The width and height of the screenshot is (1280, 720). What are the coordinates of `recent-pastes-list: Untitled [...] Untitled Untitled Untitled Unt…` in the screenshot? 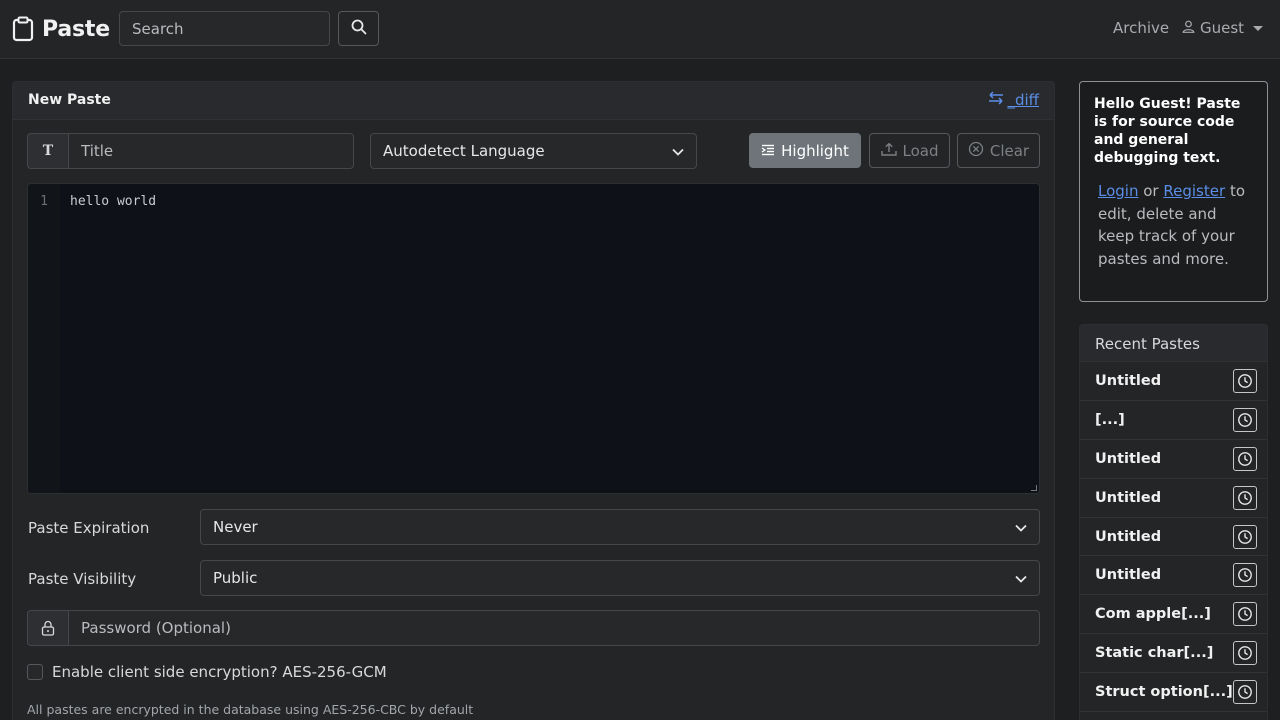 It's located at (1173, 537).